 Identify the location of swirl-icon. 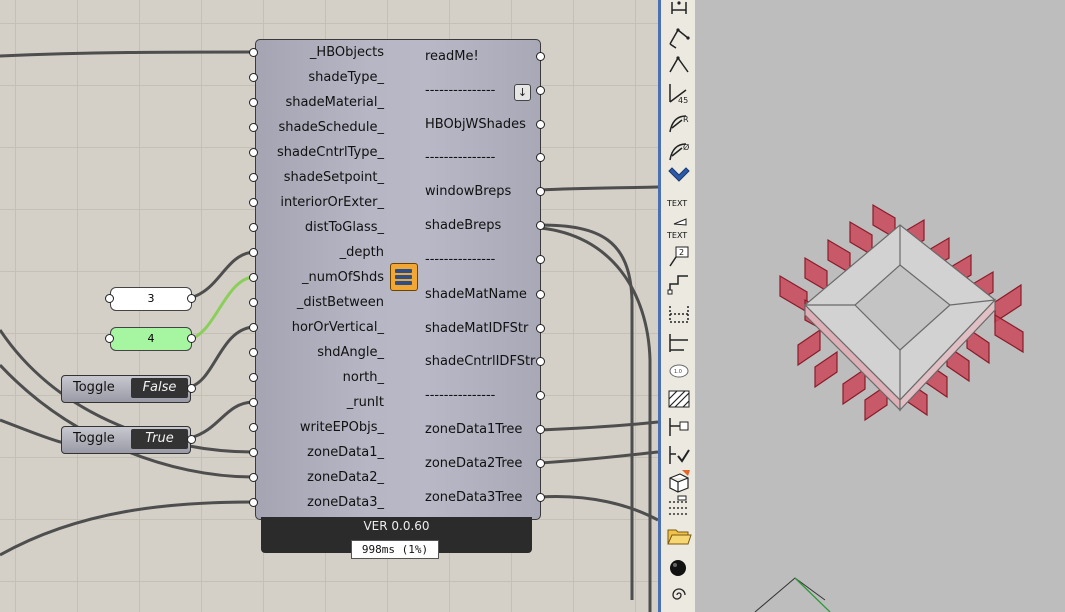
(679, 595).